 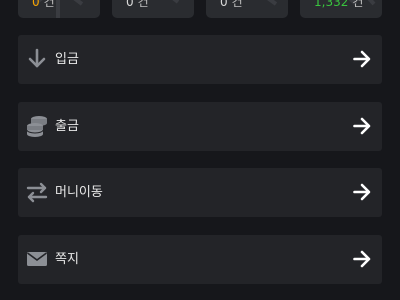 What do you see at coordinates (37, 126) in the screenshot?
I see `coins-icon` at bounding box center [37, 126].